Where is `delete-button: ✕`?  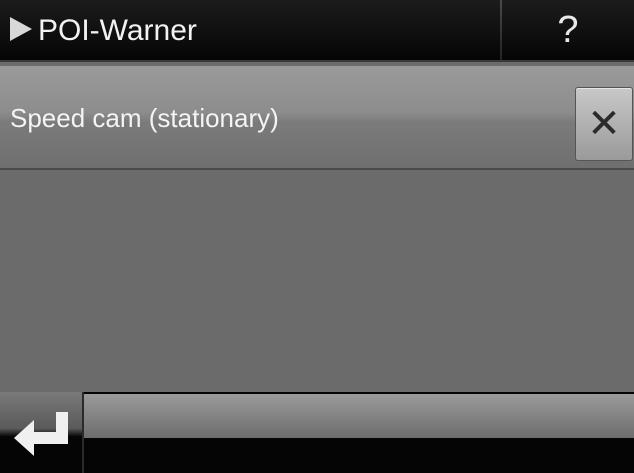
delete-button: ✕ is located at coordinates (604, 124).